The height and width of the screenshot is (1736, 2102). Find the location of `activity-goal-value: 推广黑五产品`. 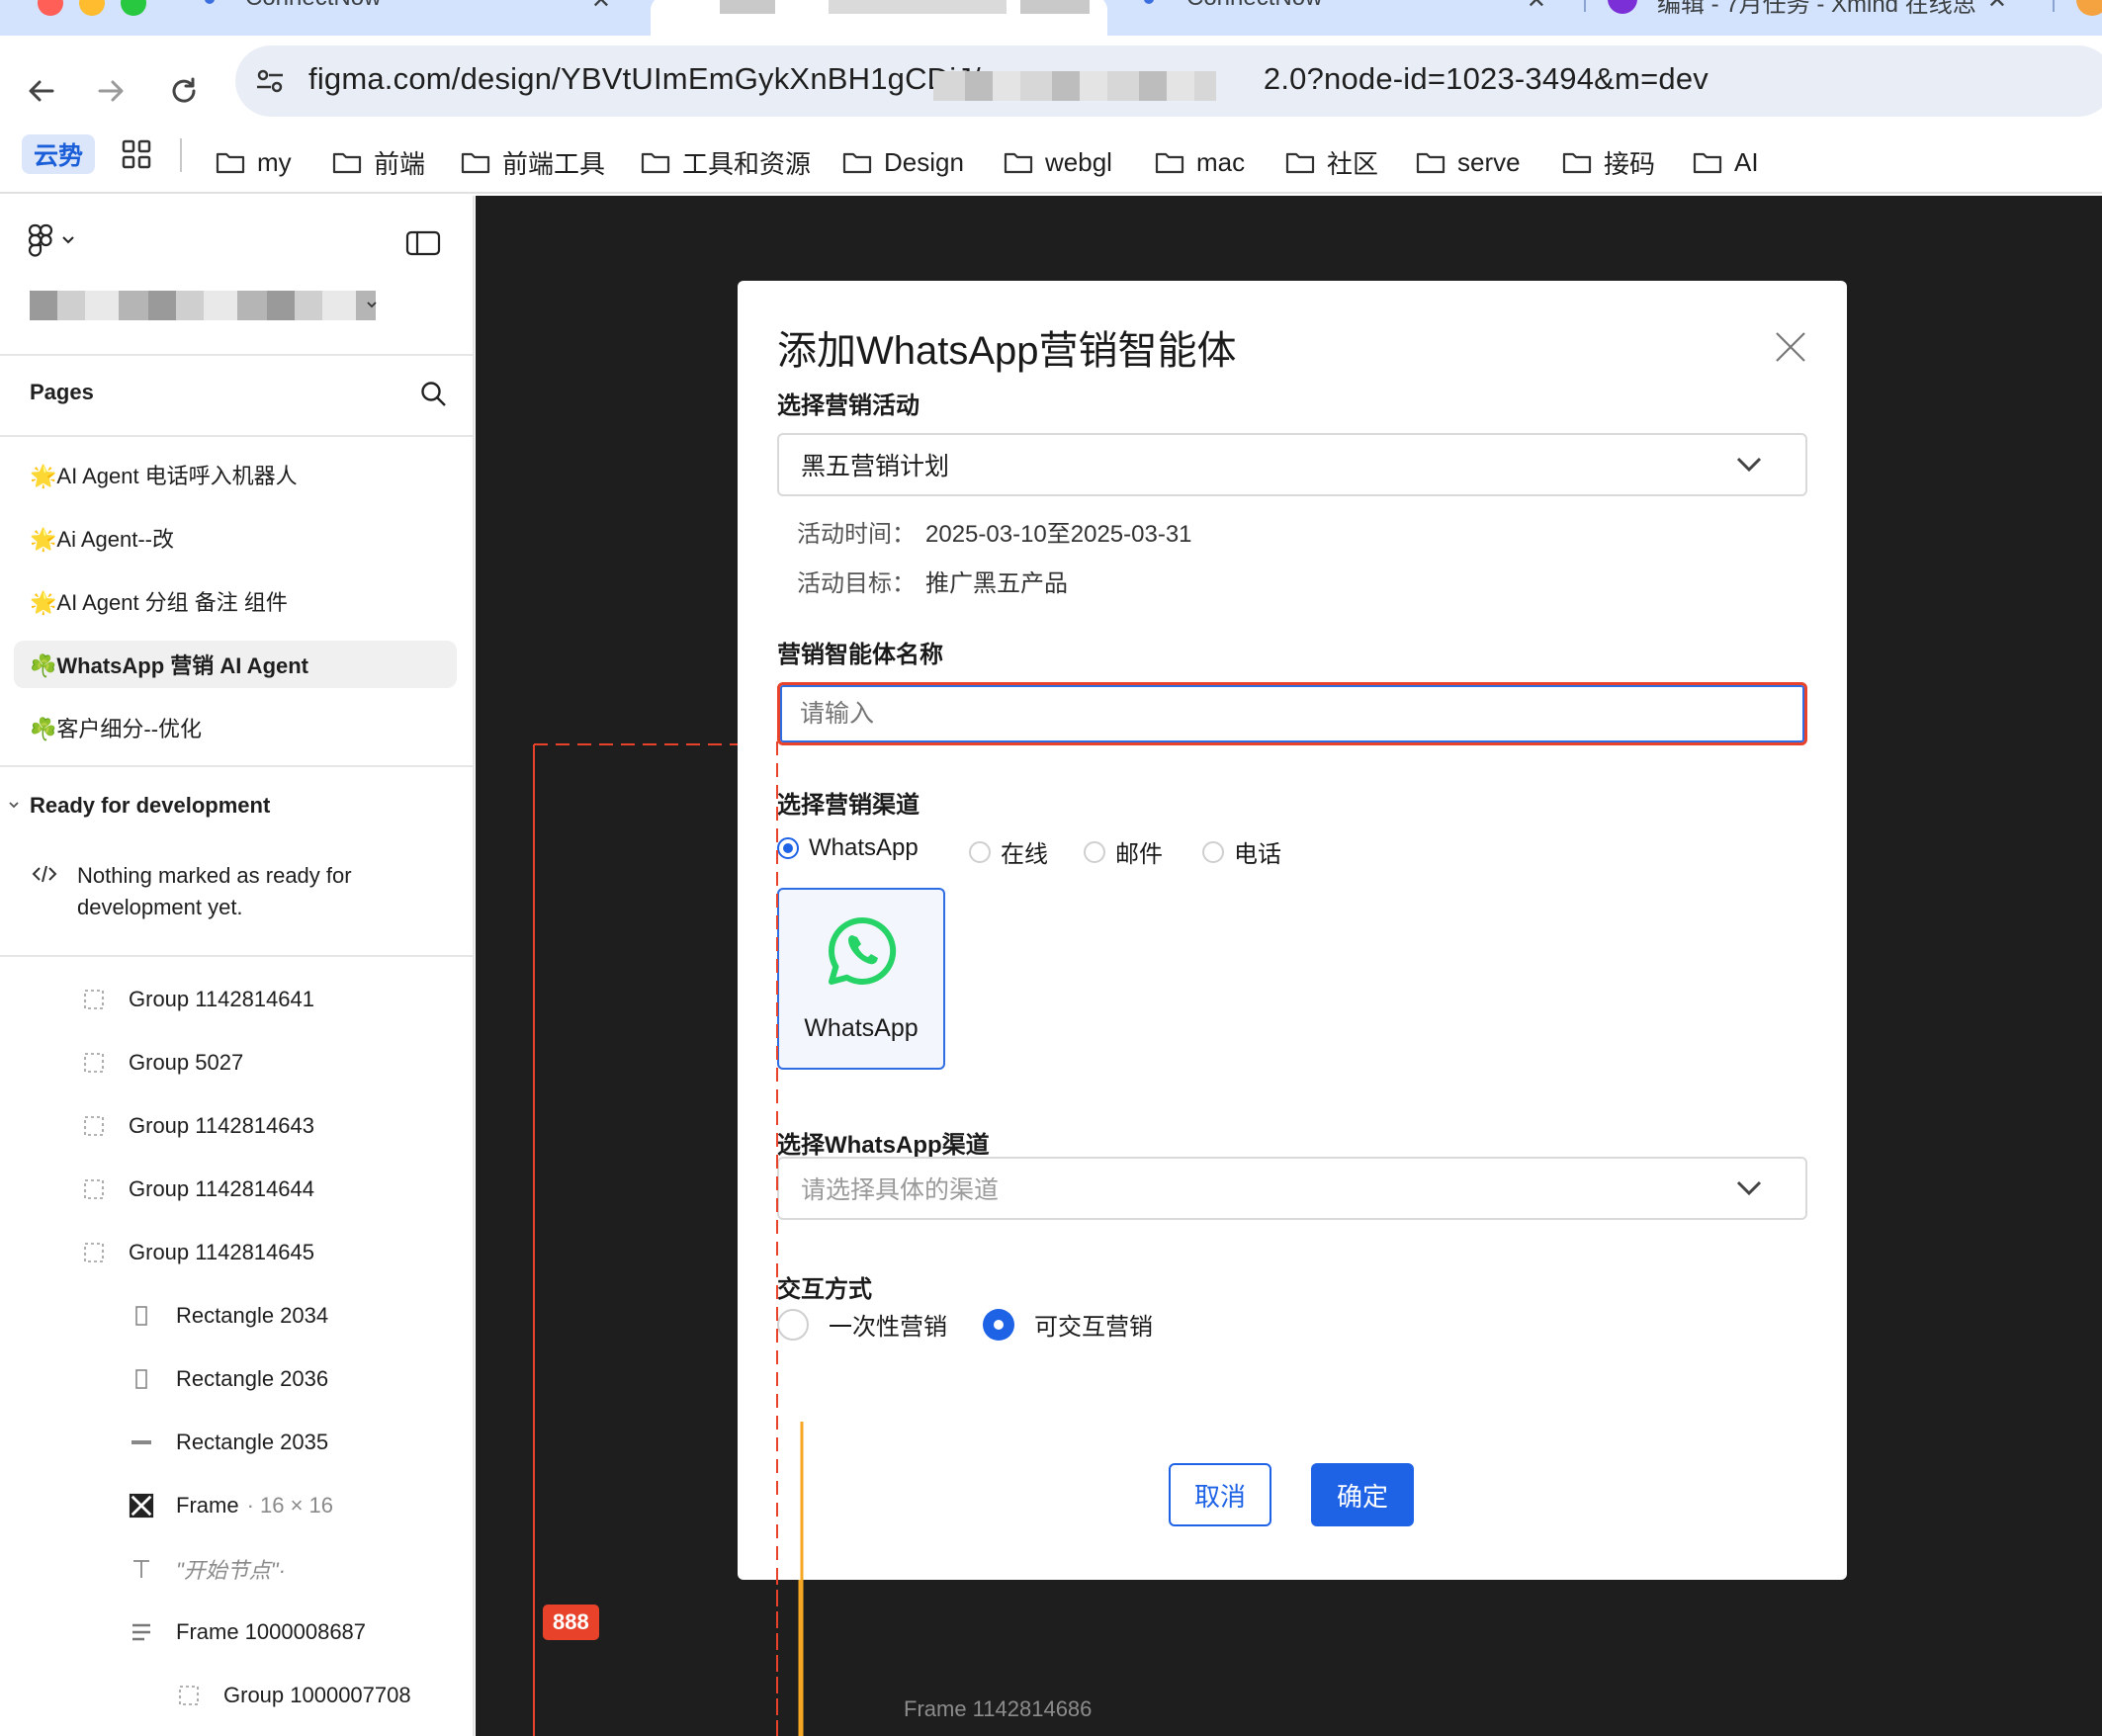

activity-goal-value: 推广黑五产品 is located at coordinates (996, 583).